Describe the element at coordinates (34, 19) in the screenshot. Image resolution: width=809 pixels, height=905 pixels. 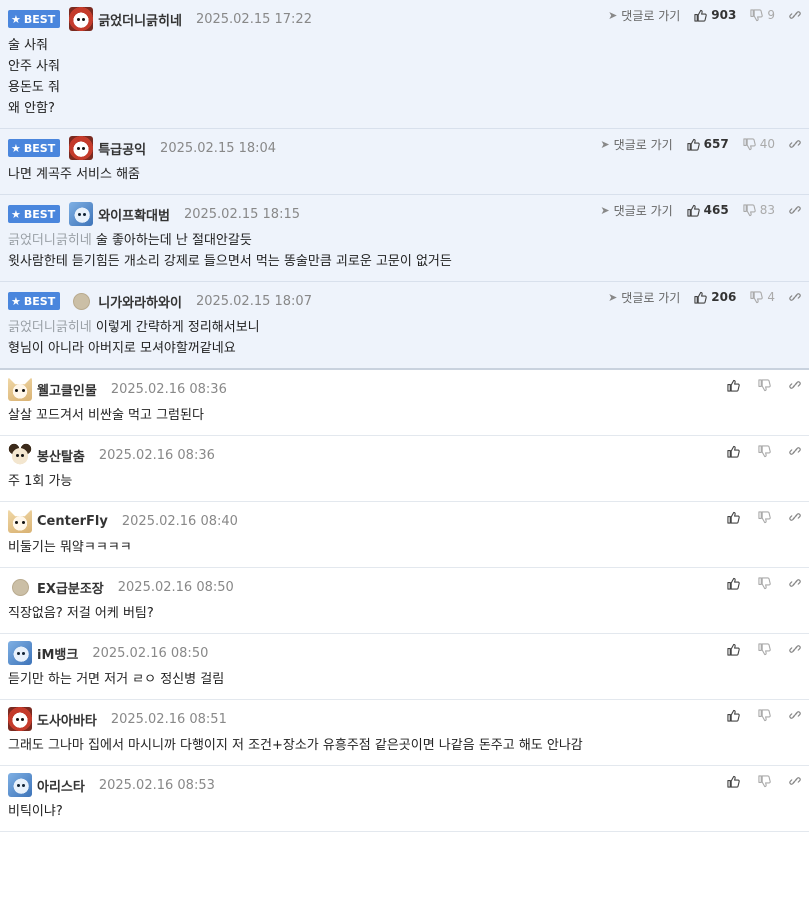
I see `best-badge: ★ BEST` at that location.